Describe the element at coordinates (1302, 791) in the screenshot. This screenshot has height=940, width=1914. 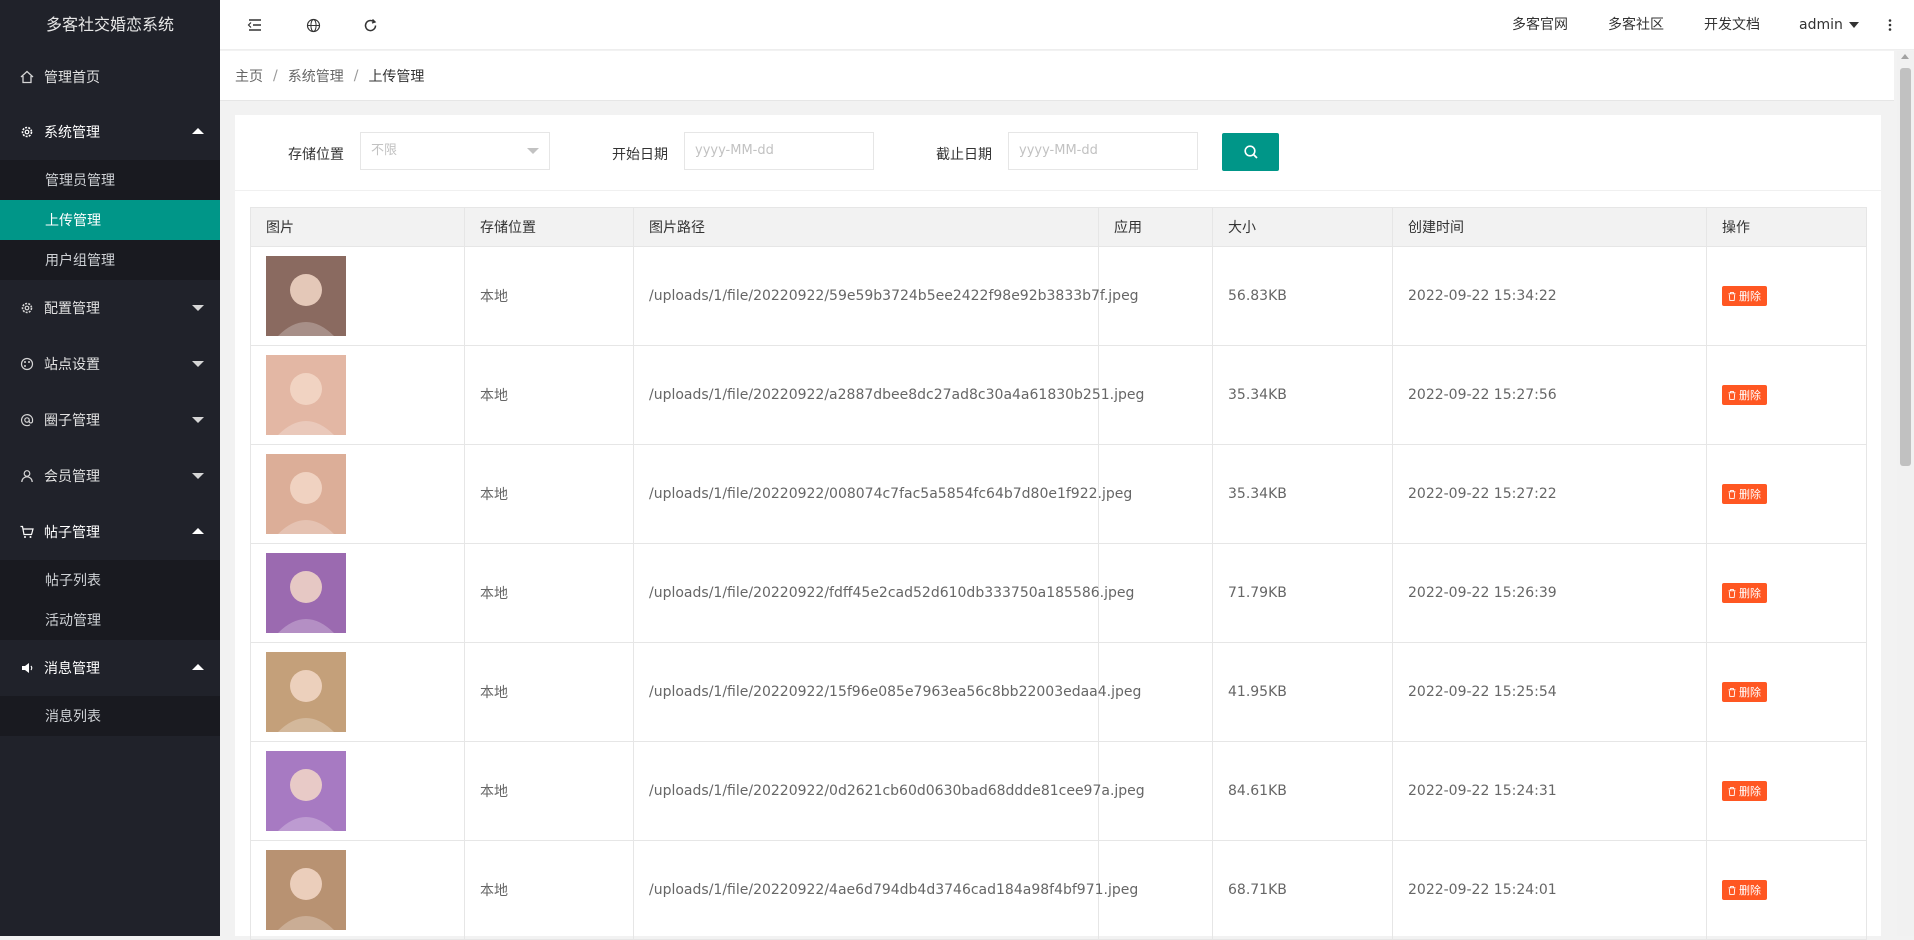
I see `size-cell: 84.61KB` at that location.